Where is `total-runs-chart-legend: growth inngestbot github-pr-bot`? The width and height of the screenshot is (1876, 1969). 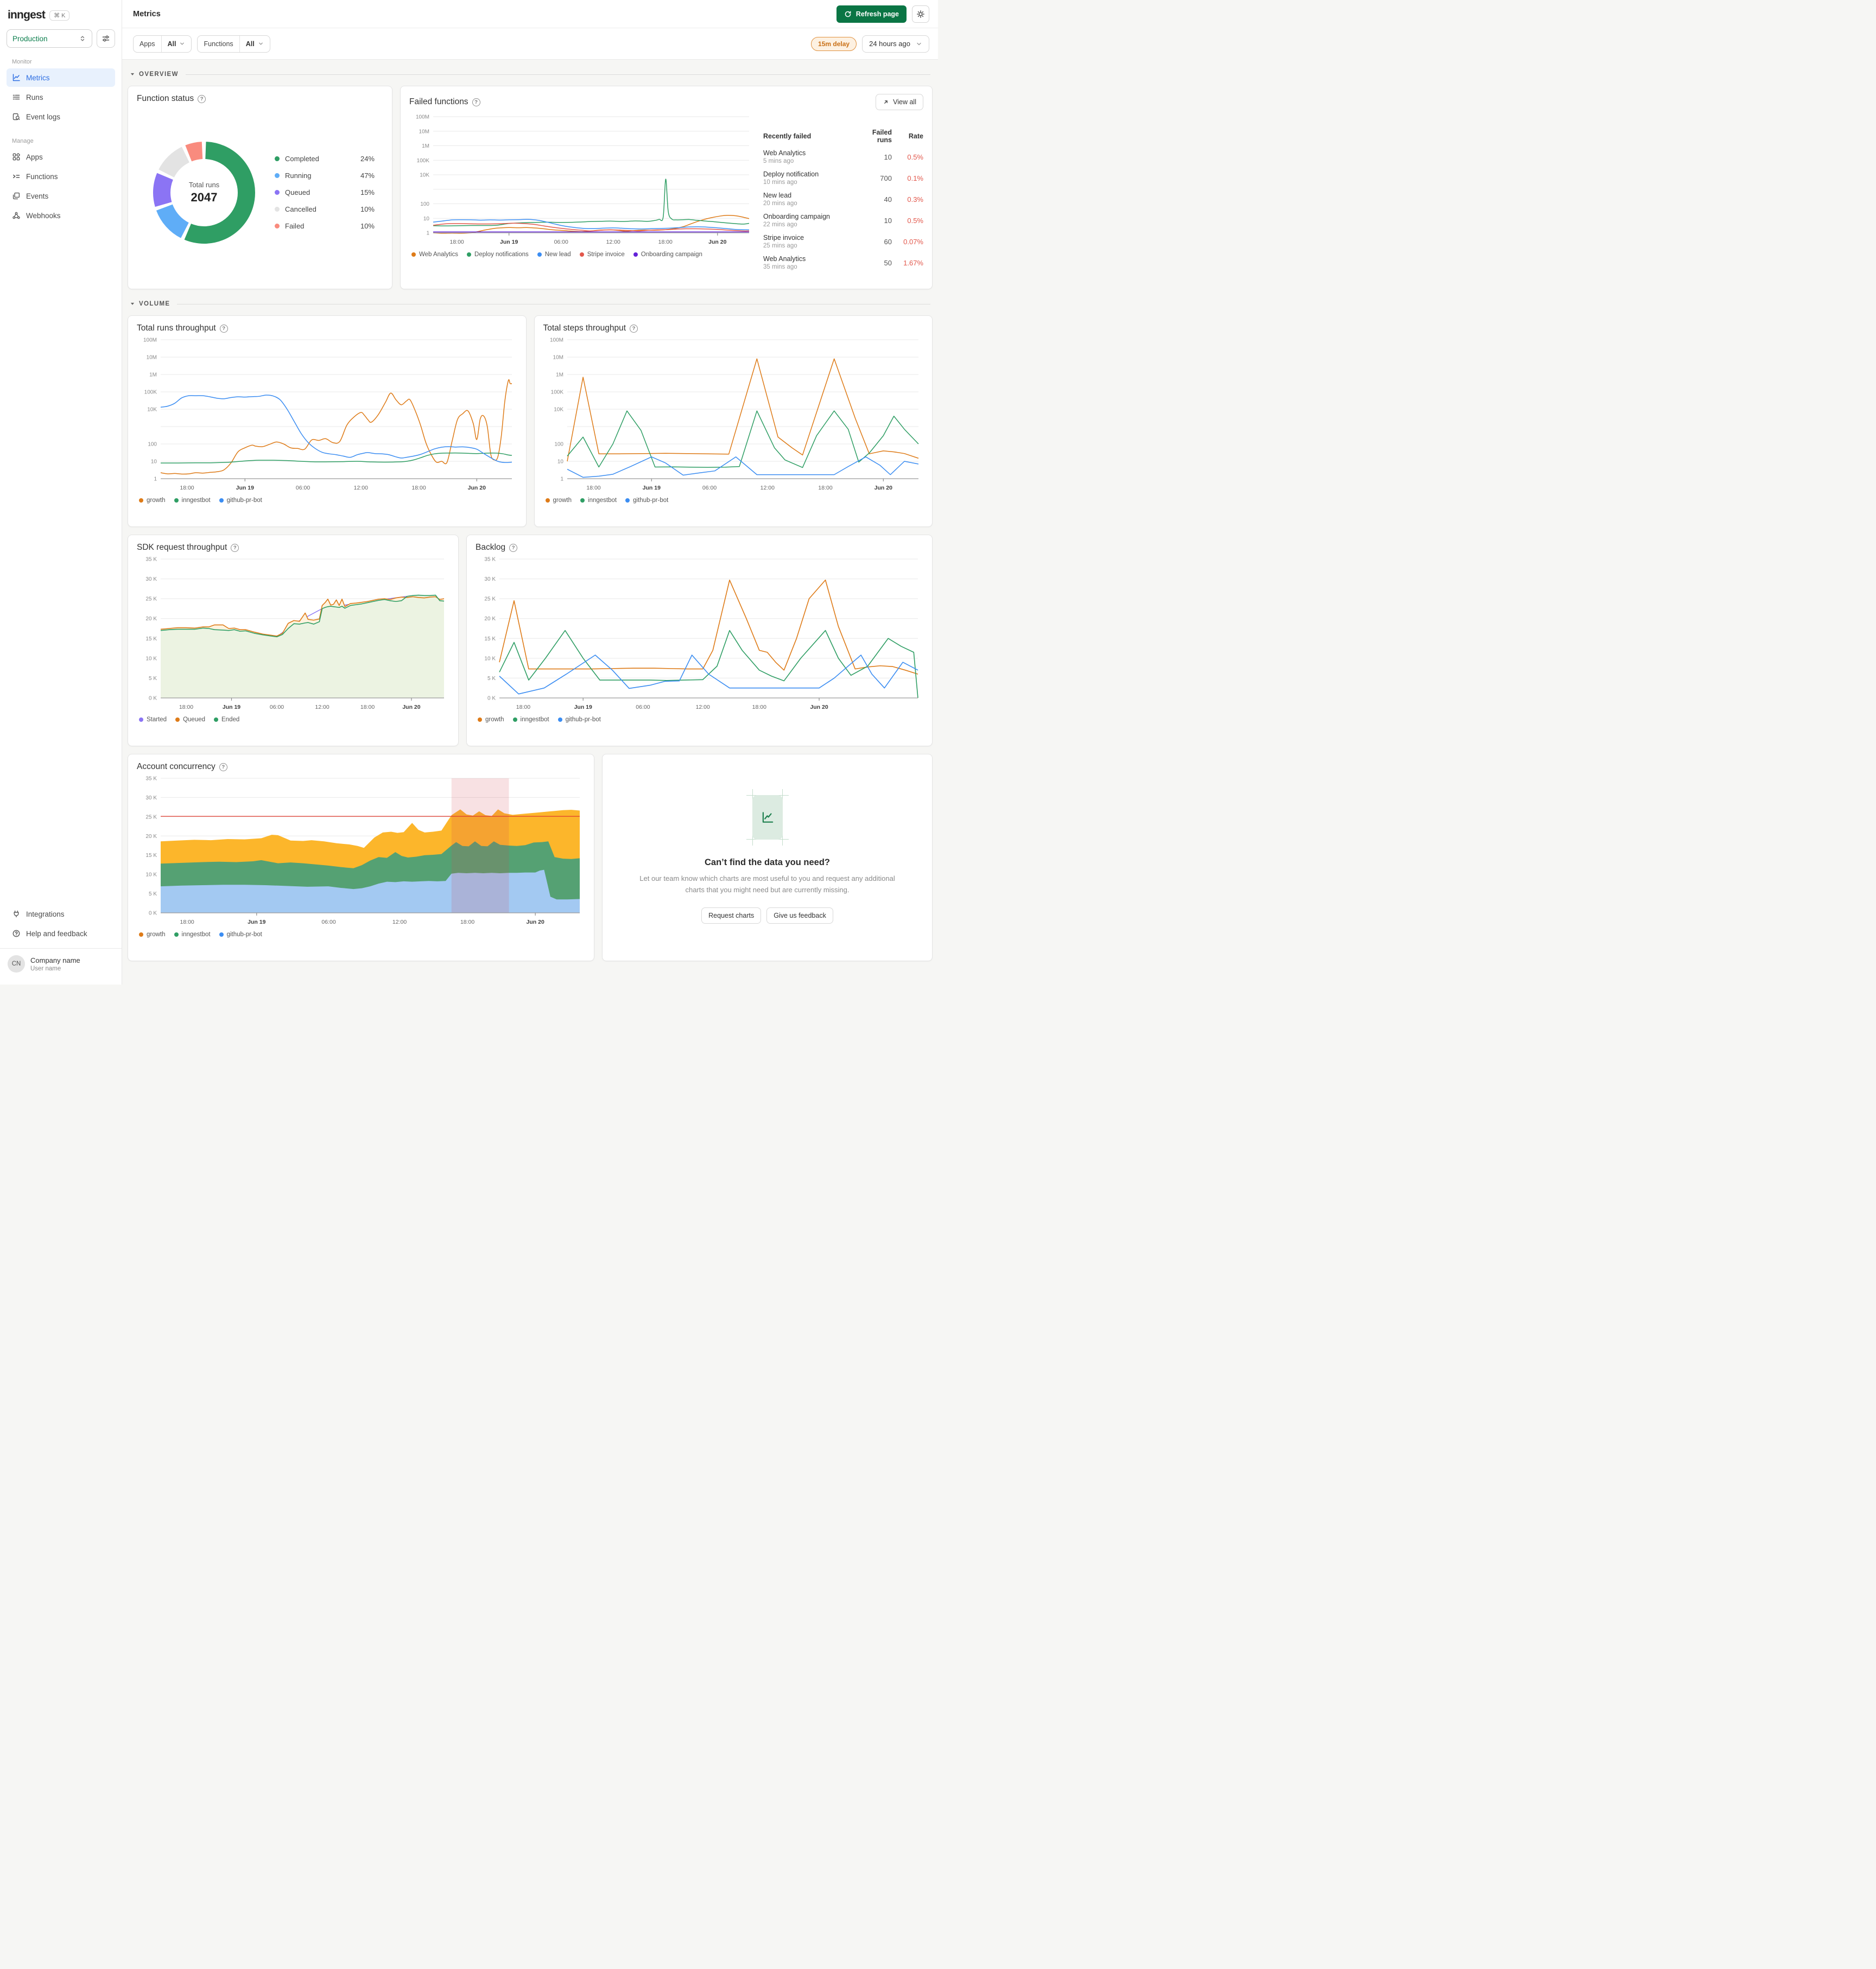 total-runs-chart-legend: growth inngestbot github-pr-bot is located at coordinates (327, 500).